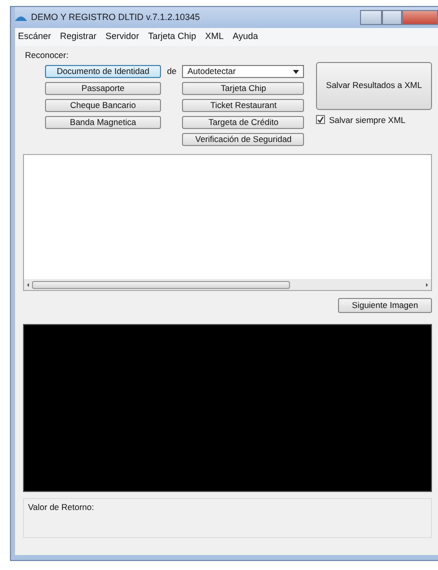 Image resolution: width=438 pixels, height=570 pixels. Describe the element at coordinates (245, 37) in the screenshot. I see `menu-item: Ayuda` at that location.